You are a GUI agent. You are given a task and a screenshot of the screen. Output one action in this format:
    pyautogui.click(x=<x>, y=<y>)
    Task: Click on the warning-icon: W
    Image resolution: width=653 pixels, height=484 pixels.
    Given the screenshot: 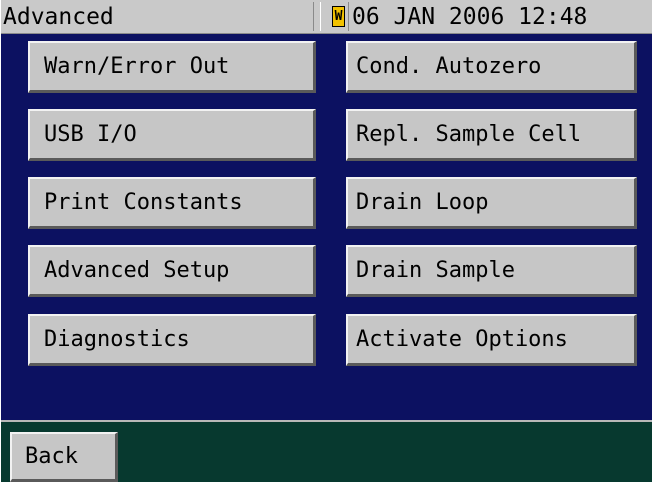 What is the action you would take?
    pyautogui.click(x=338, y=16)
    